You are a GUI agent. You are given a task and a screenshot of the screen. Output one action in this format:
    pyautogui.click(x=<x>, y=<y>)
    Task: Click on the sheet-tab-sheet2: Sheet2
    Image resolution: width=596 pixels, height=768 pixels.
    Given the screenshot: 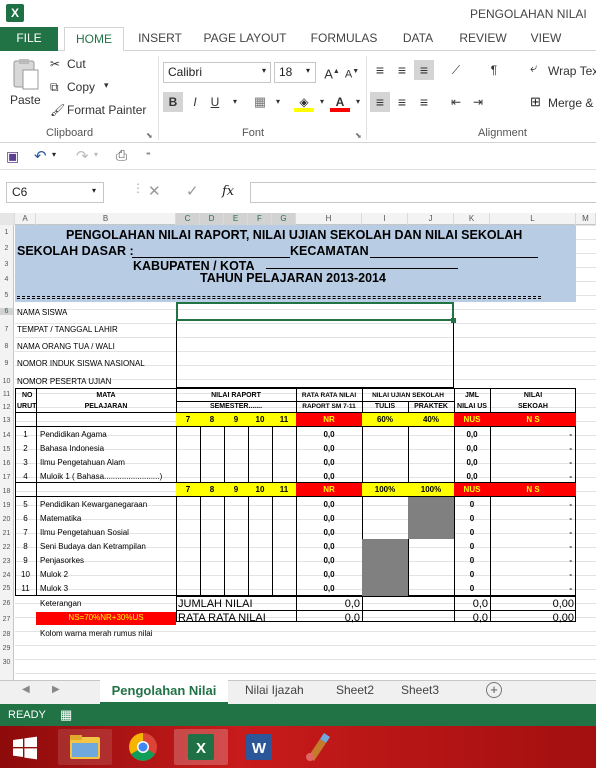 What is the action you would take?
    pyautogui.click(x=355, y=690)
    